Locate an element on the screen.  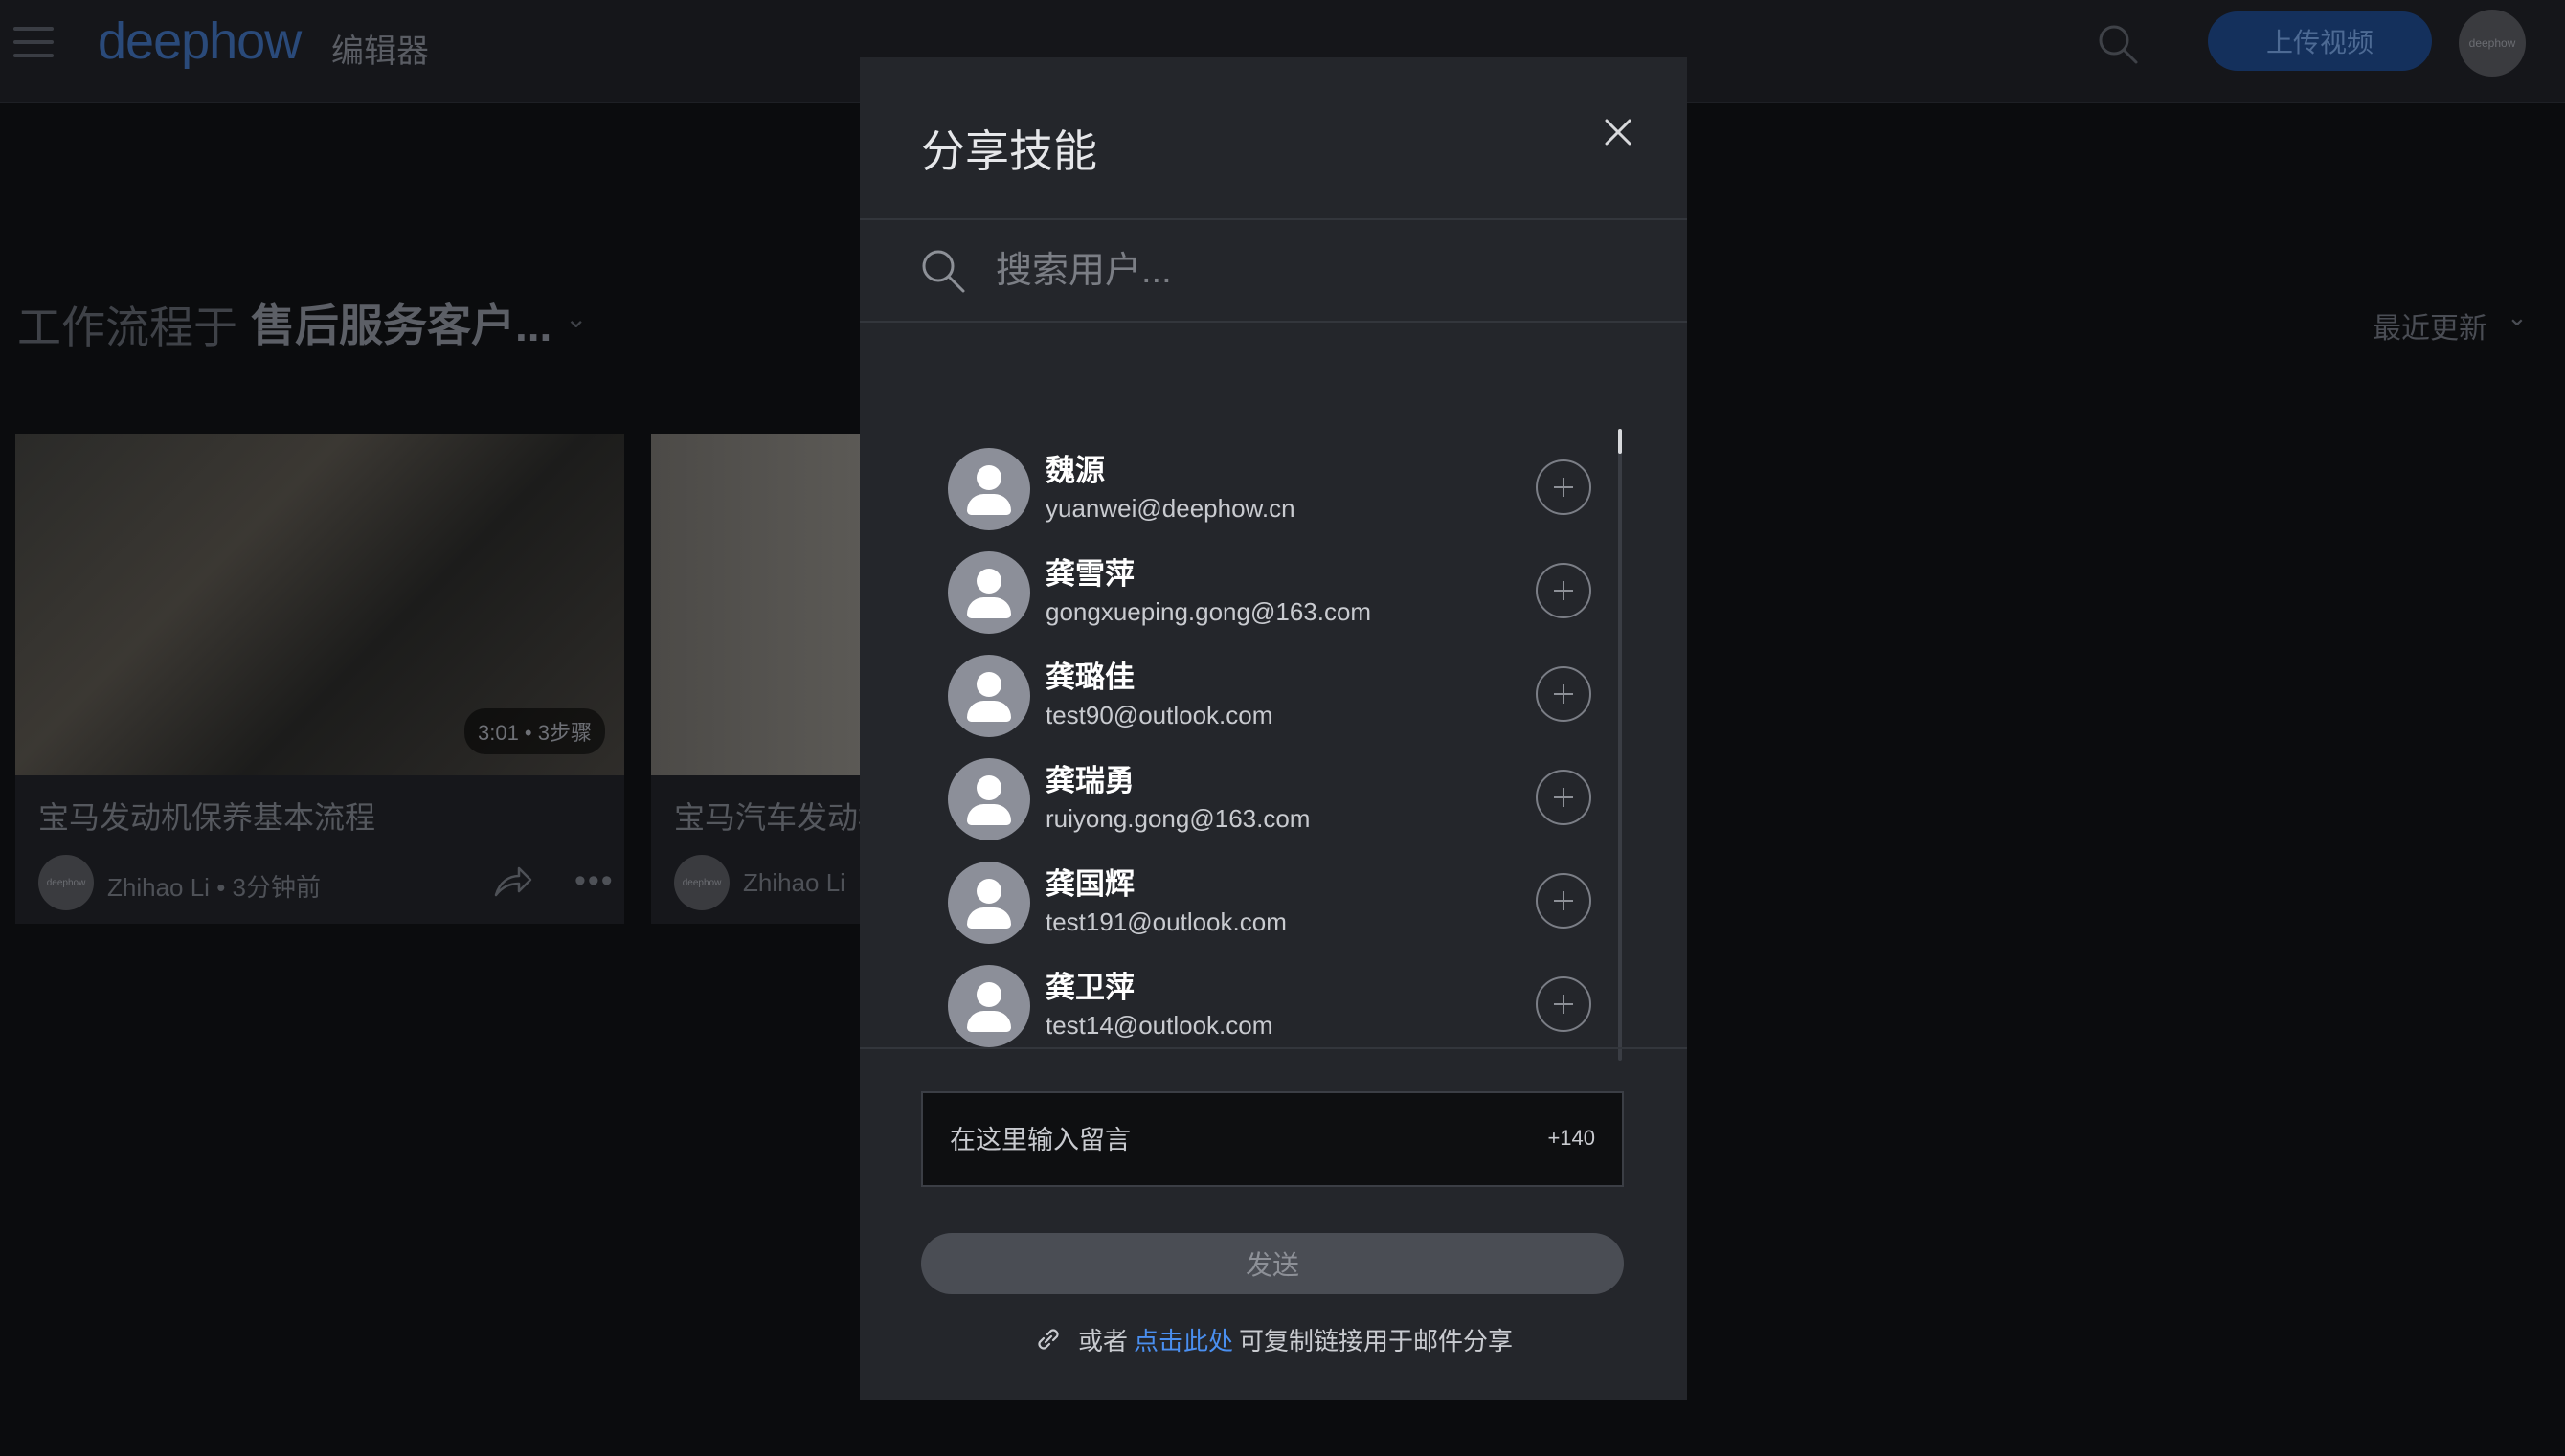
message-input is located at coordinates (1228, 1140).